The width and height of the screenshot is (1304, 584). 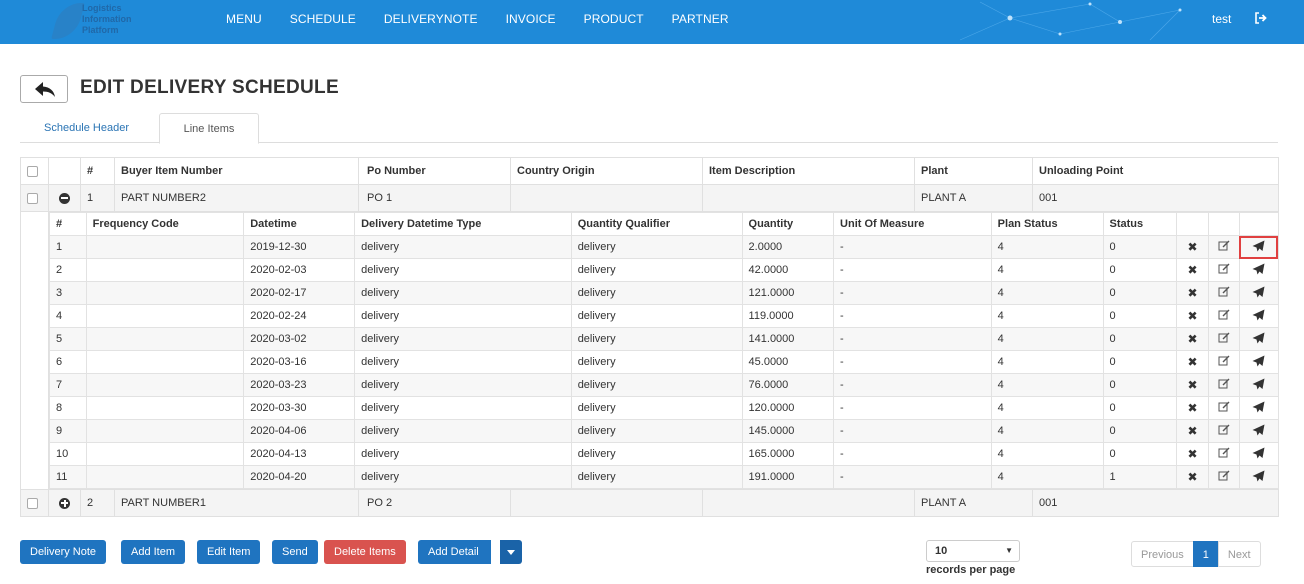 I want to click on collapse-icon, so click(x=64, y=198).